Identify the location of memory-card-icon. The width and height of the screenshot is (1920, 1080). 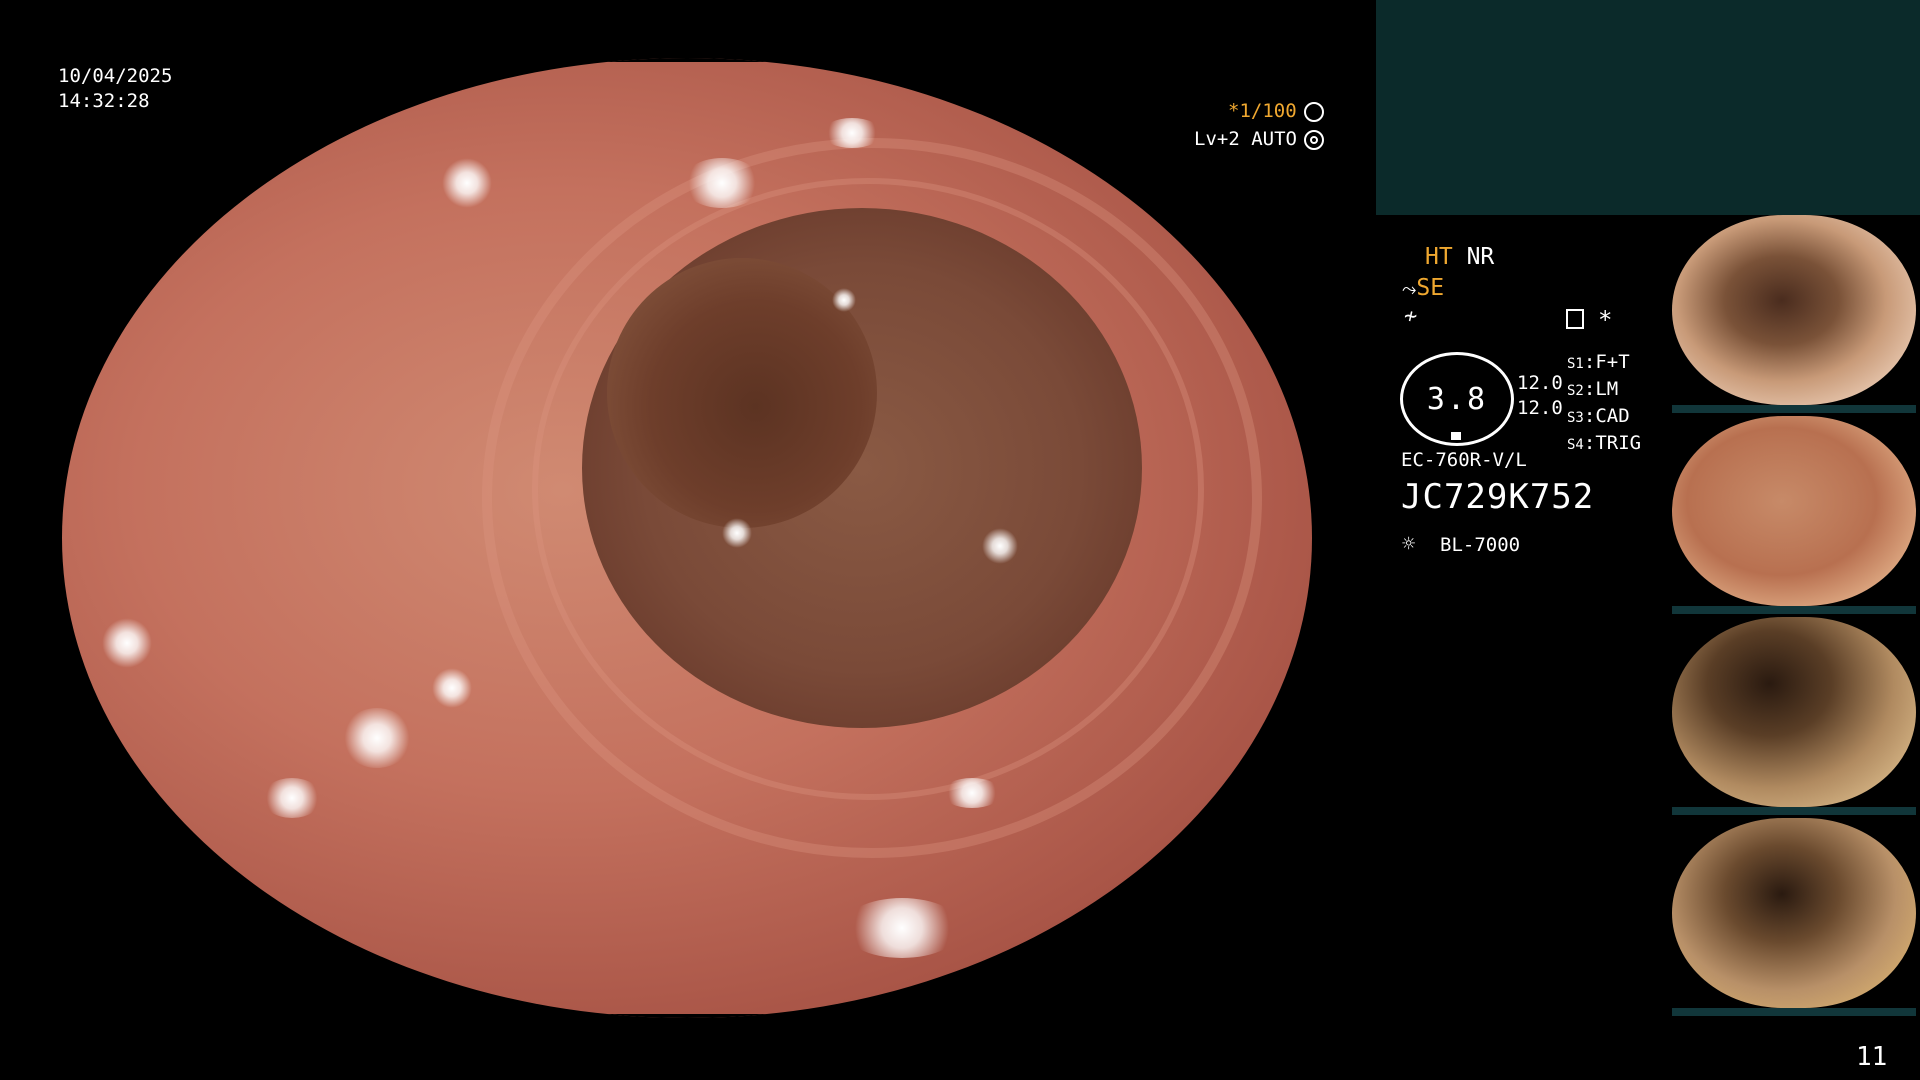
(1575, 319).